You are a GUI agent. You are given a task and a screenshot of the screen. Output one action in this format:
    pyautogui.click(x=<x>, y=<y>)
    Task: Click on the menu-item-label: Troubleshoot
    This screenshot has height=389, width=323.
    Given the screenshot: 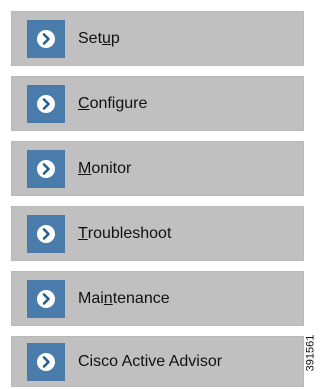 What is the action you would take?
    pyautogui.click(x=125, y=233)
    